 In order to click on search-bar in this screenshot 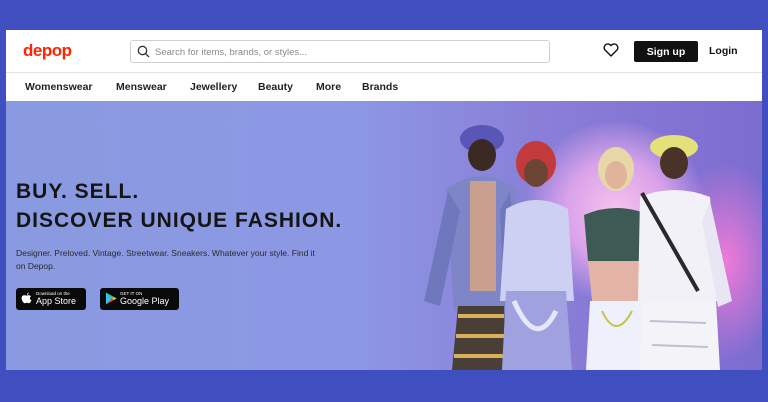, I will do `click(340, 51)`.